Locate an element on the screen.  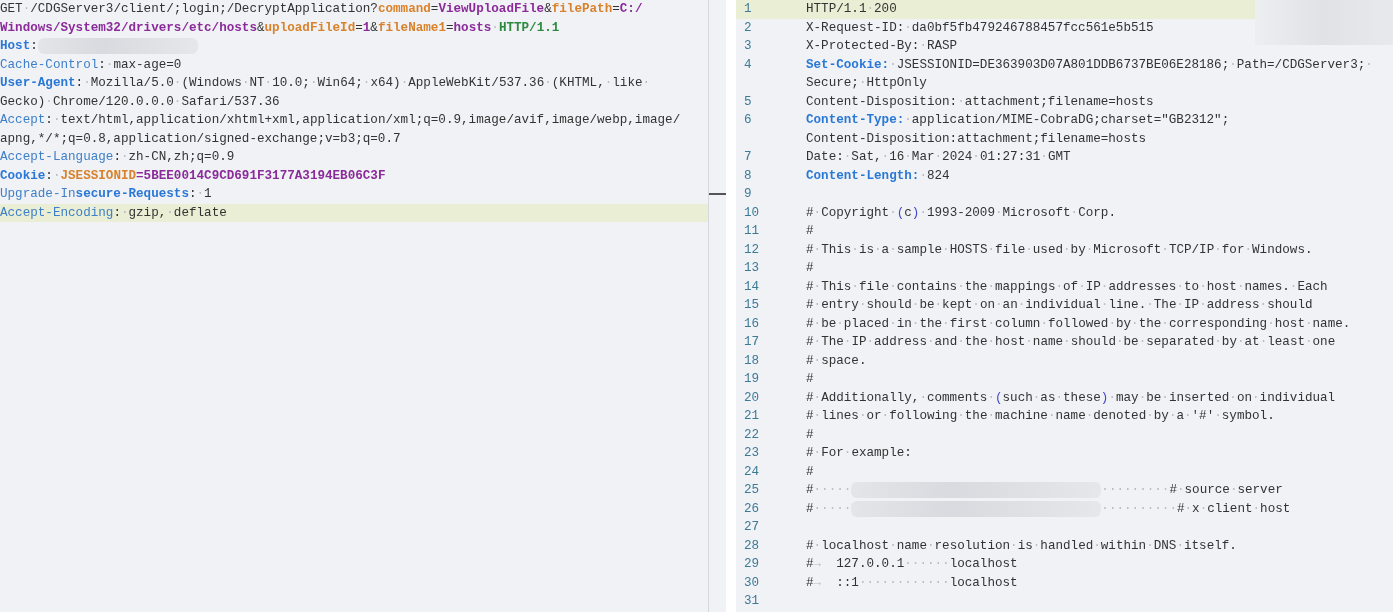
line-number: 26 is located at coordinates (752, 508).